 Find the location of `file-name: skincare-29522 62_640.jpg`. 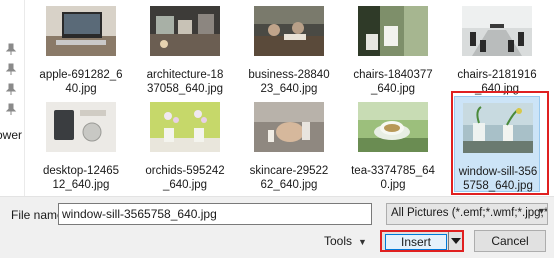

file-name: skincare-29522 62_640.jpg is located at coordinates (289, 178).